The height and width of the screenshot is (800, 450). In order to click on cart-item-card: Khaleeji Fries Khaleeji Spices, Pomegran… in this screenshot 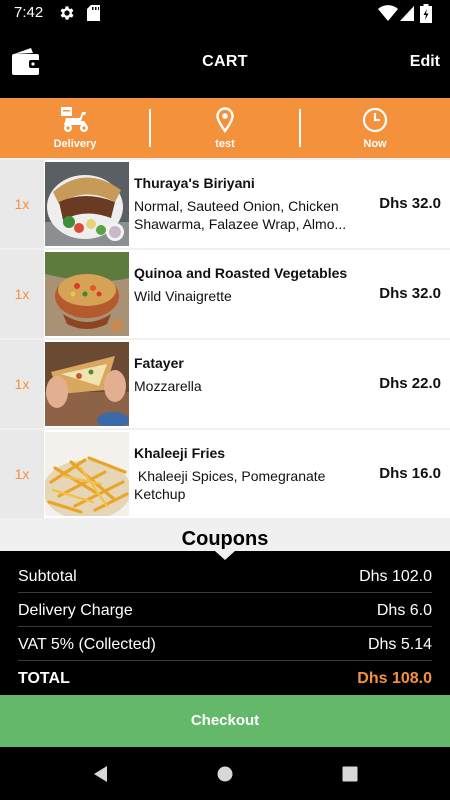, I will do `click(247, 474)`.